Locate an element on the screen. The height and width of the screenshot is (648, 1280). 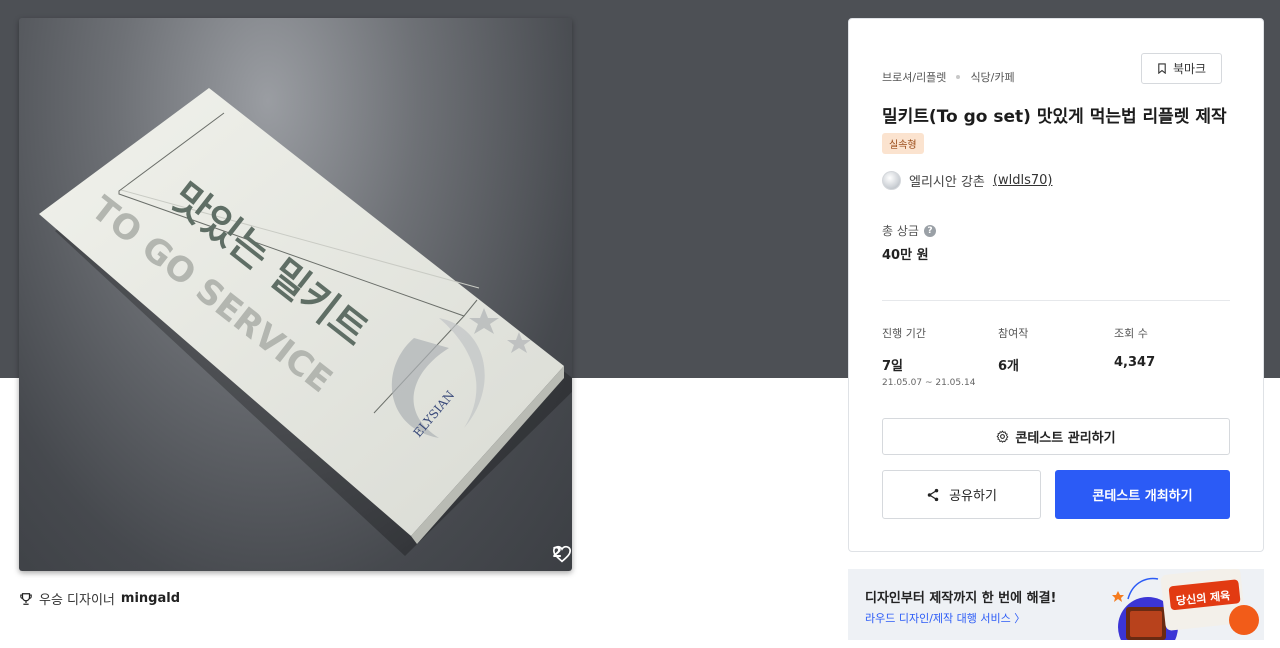
like-button: 2 is located at coordinates (562, 554).